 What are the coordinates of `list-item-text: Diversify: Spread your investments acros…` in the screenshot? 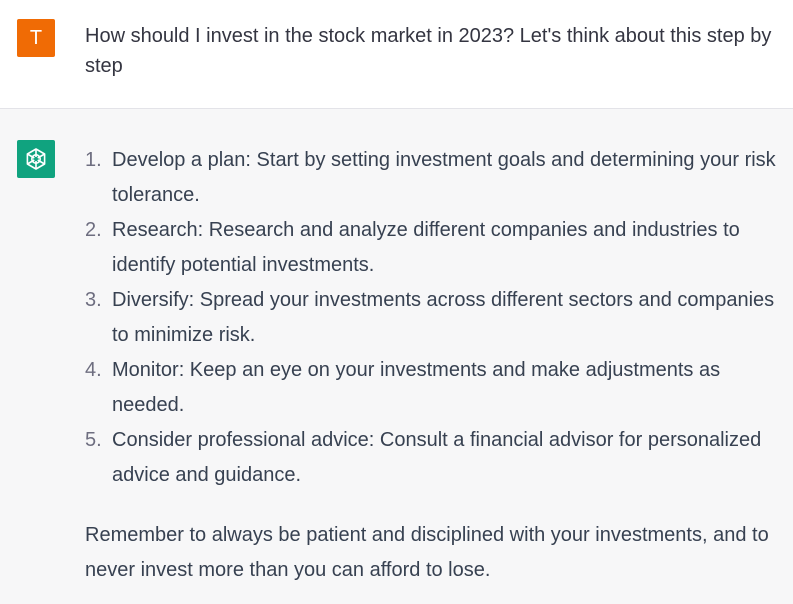 It's located at (443, 317).